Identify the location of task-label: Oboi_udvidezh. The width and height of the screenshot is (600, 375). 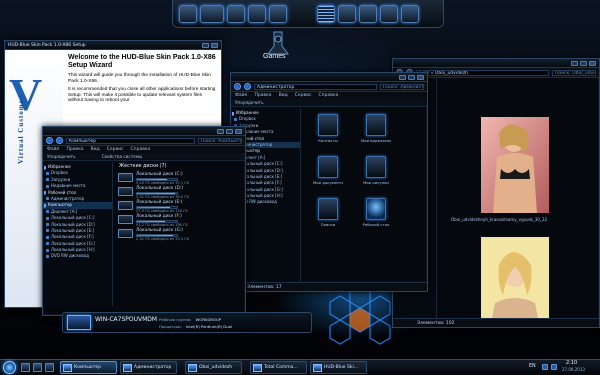
(216, 367).